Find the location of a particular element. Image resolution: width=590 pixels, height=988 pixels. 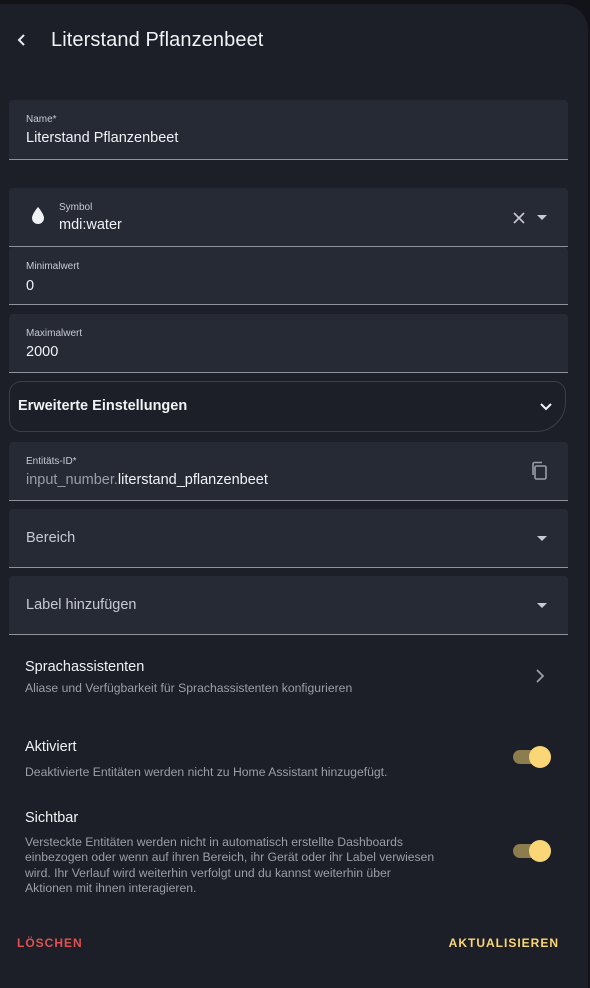

back-button is located at coordinates (22, 40).